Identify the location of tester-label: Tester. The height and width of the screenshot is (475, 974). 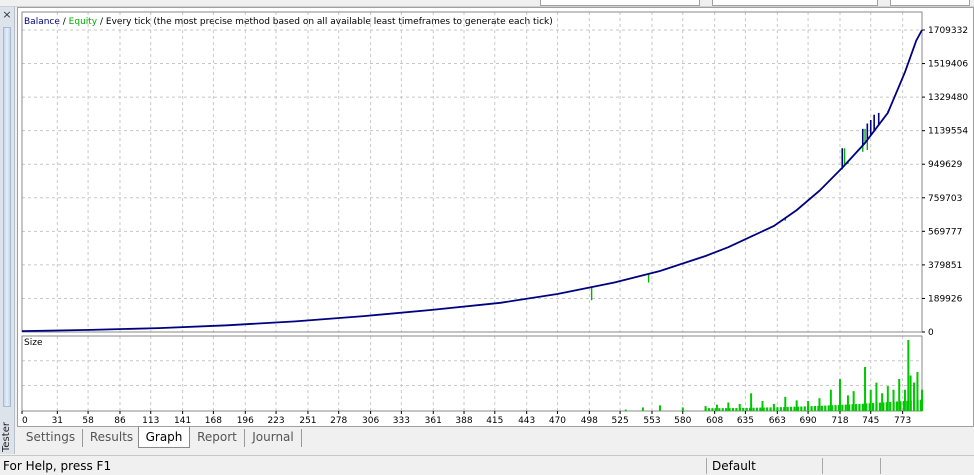
(6, 437).